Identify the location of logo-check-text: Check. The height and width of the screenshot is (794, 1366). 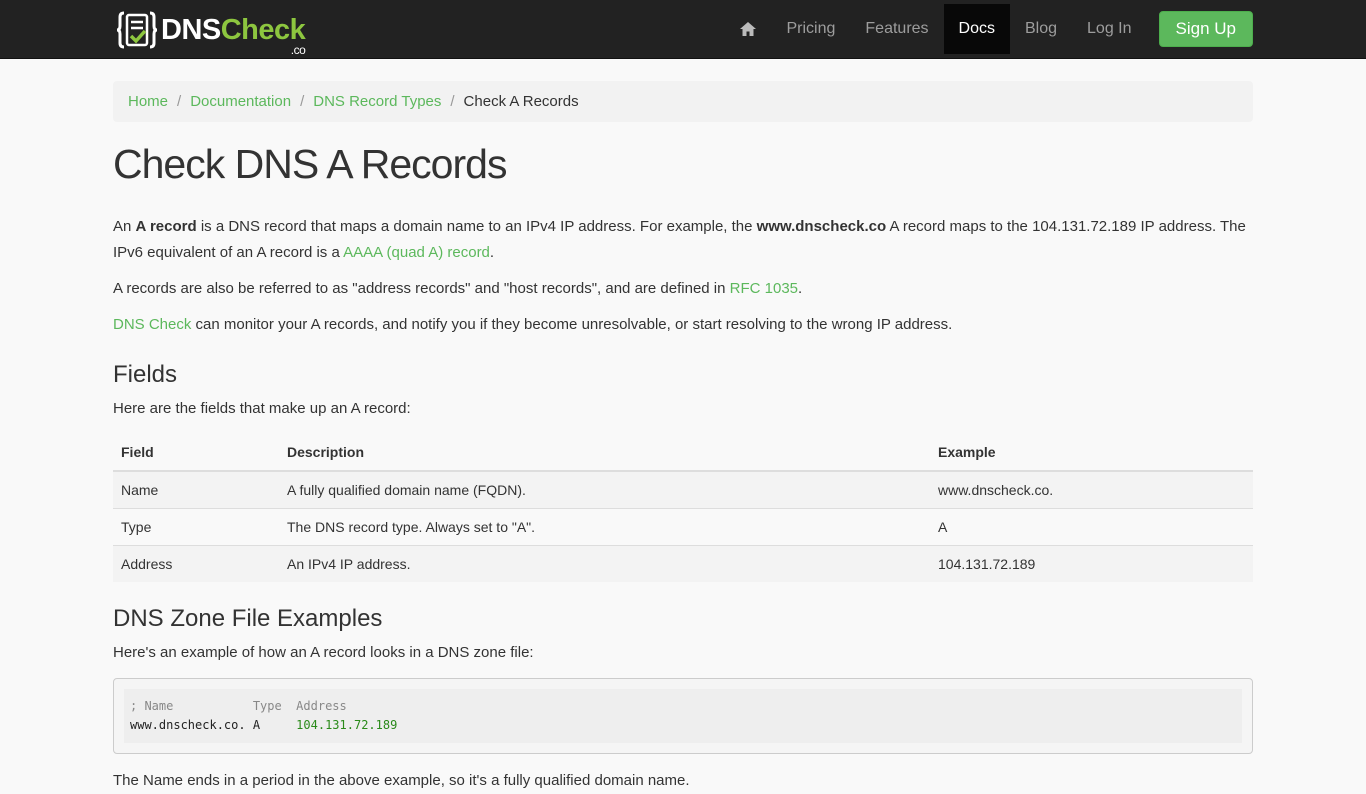
(263, 29).